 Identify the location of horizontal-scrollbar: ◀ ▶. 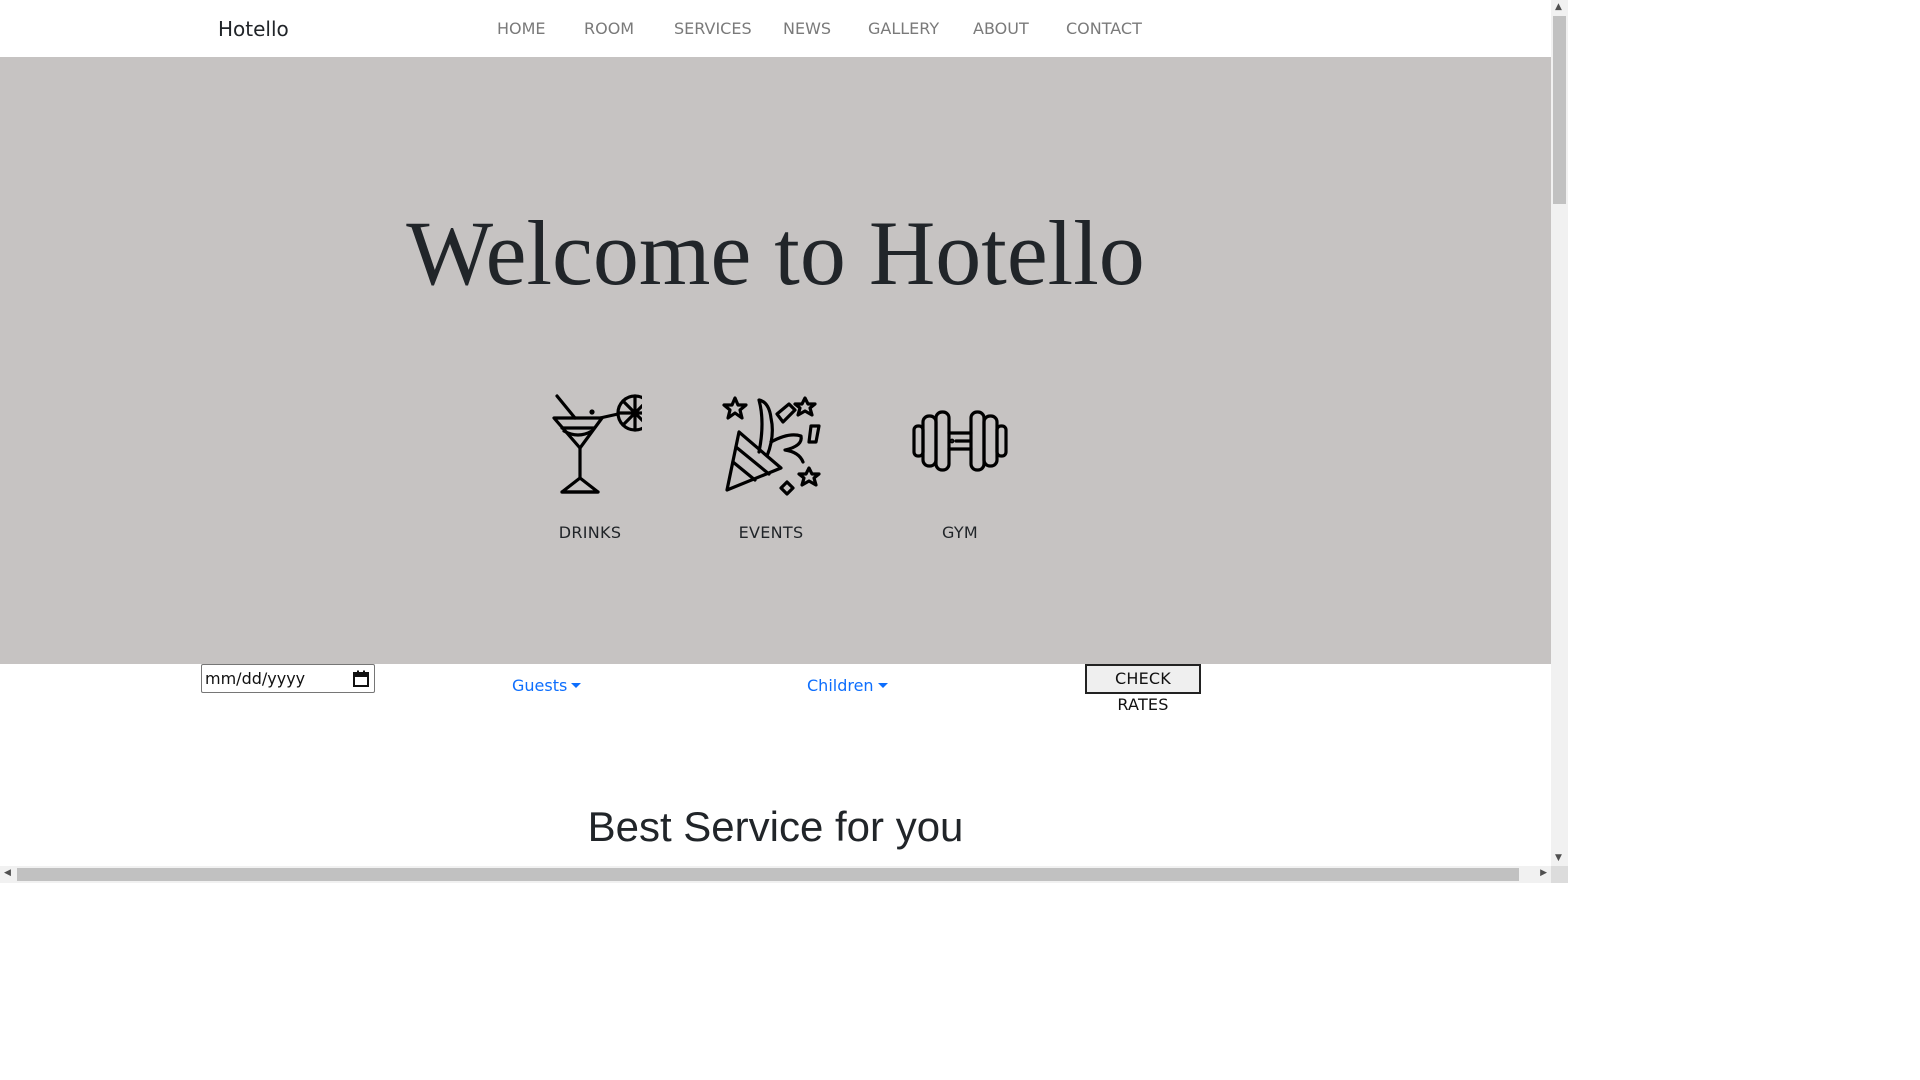
(775, 874).